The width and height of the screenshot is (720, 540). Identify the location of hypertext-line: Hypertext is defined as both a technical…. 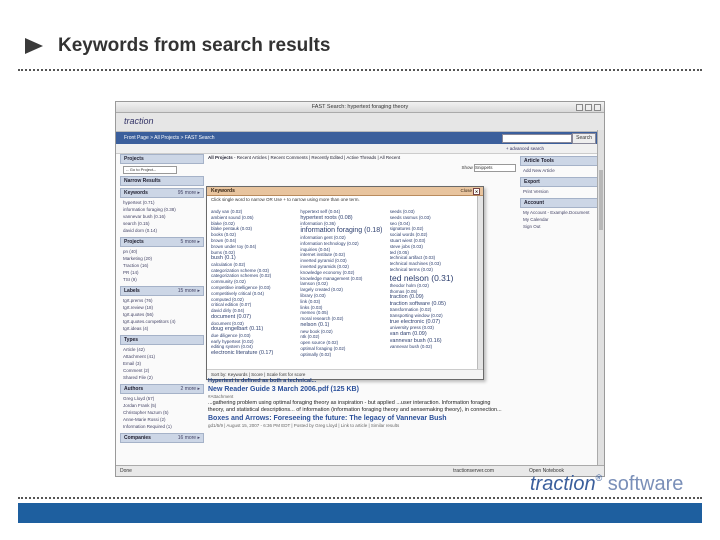
(358, 381).